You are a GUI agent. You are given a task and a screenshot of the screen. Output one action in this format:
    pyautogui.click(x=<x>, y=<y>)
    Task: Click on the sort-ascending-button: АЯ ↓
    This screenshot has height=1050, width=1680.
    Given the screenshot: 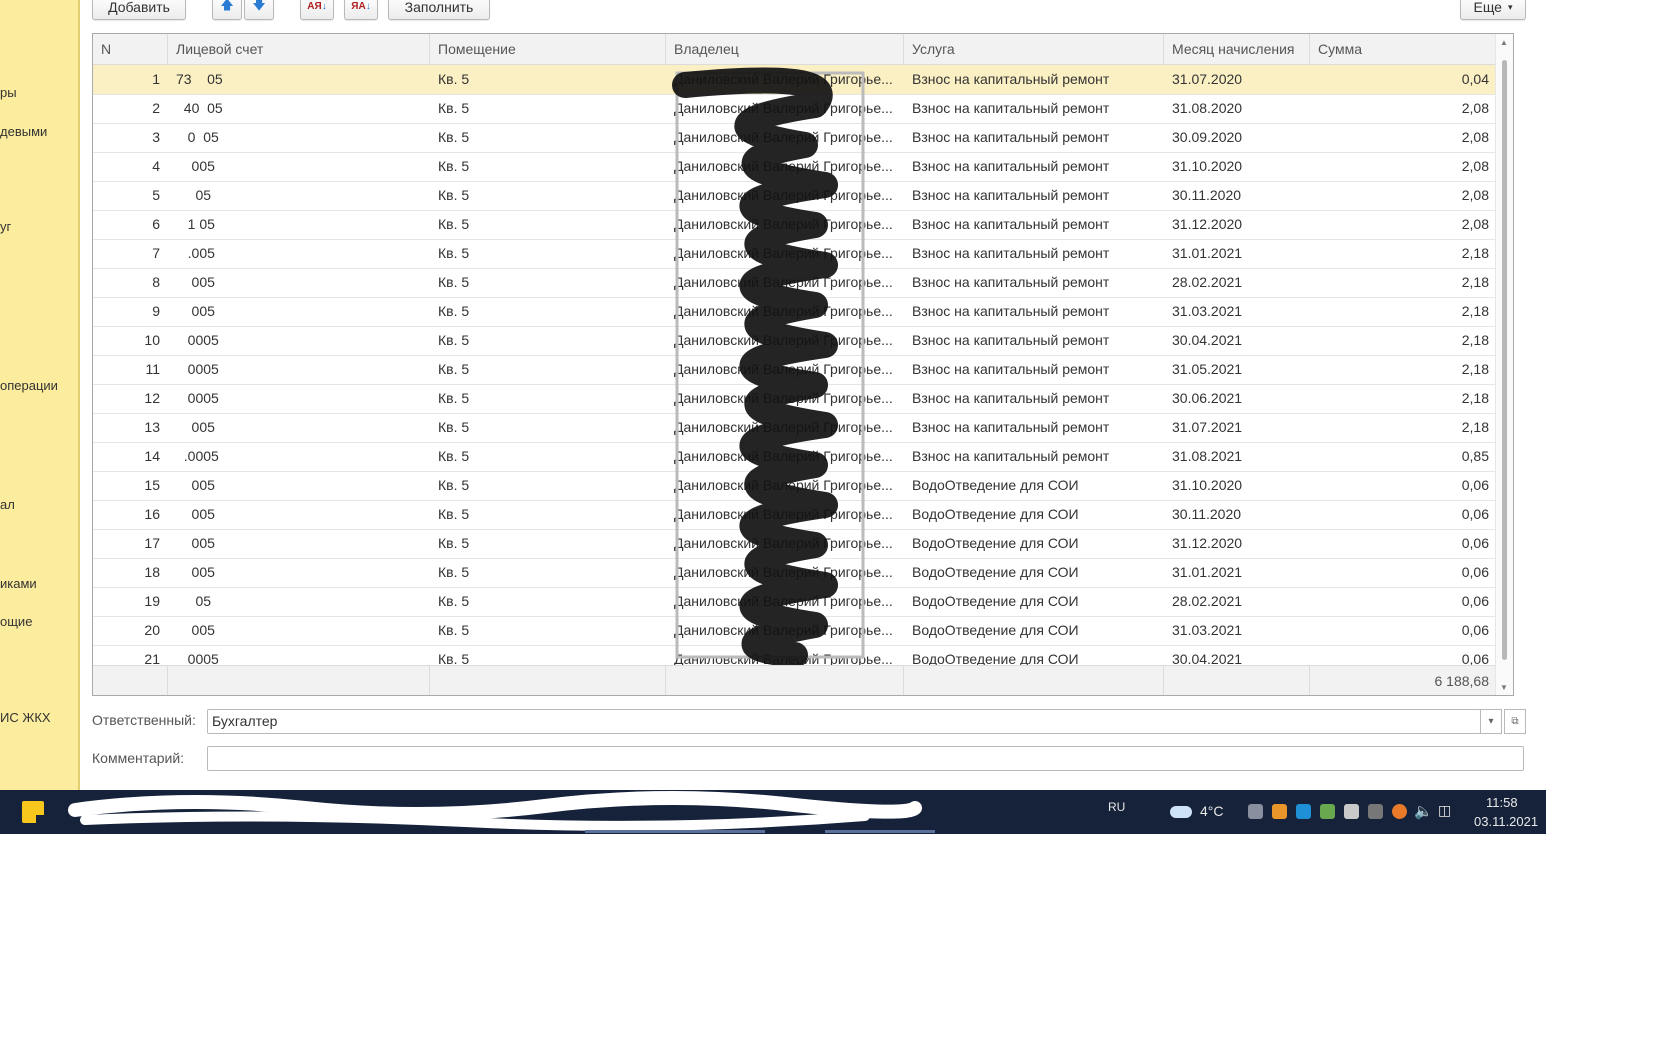 What is the action you would take?
    pyautogui.click(x=317, y=10)
    